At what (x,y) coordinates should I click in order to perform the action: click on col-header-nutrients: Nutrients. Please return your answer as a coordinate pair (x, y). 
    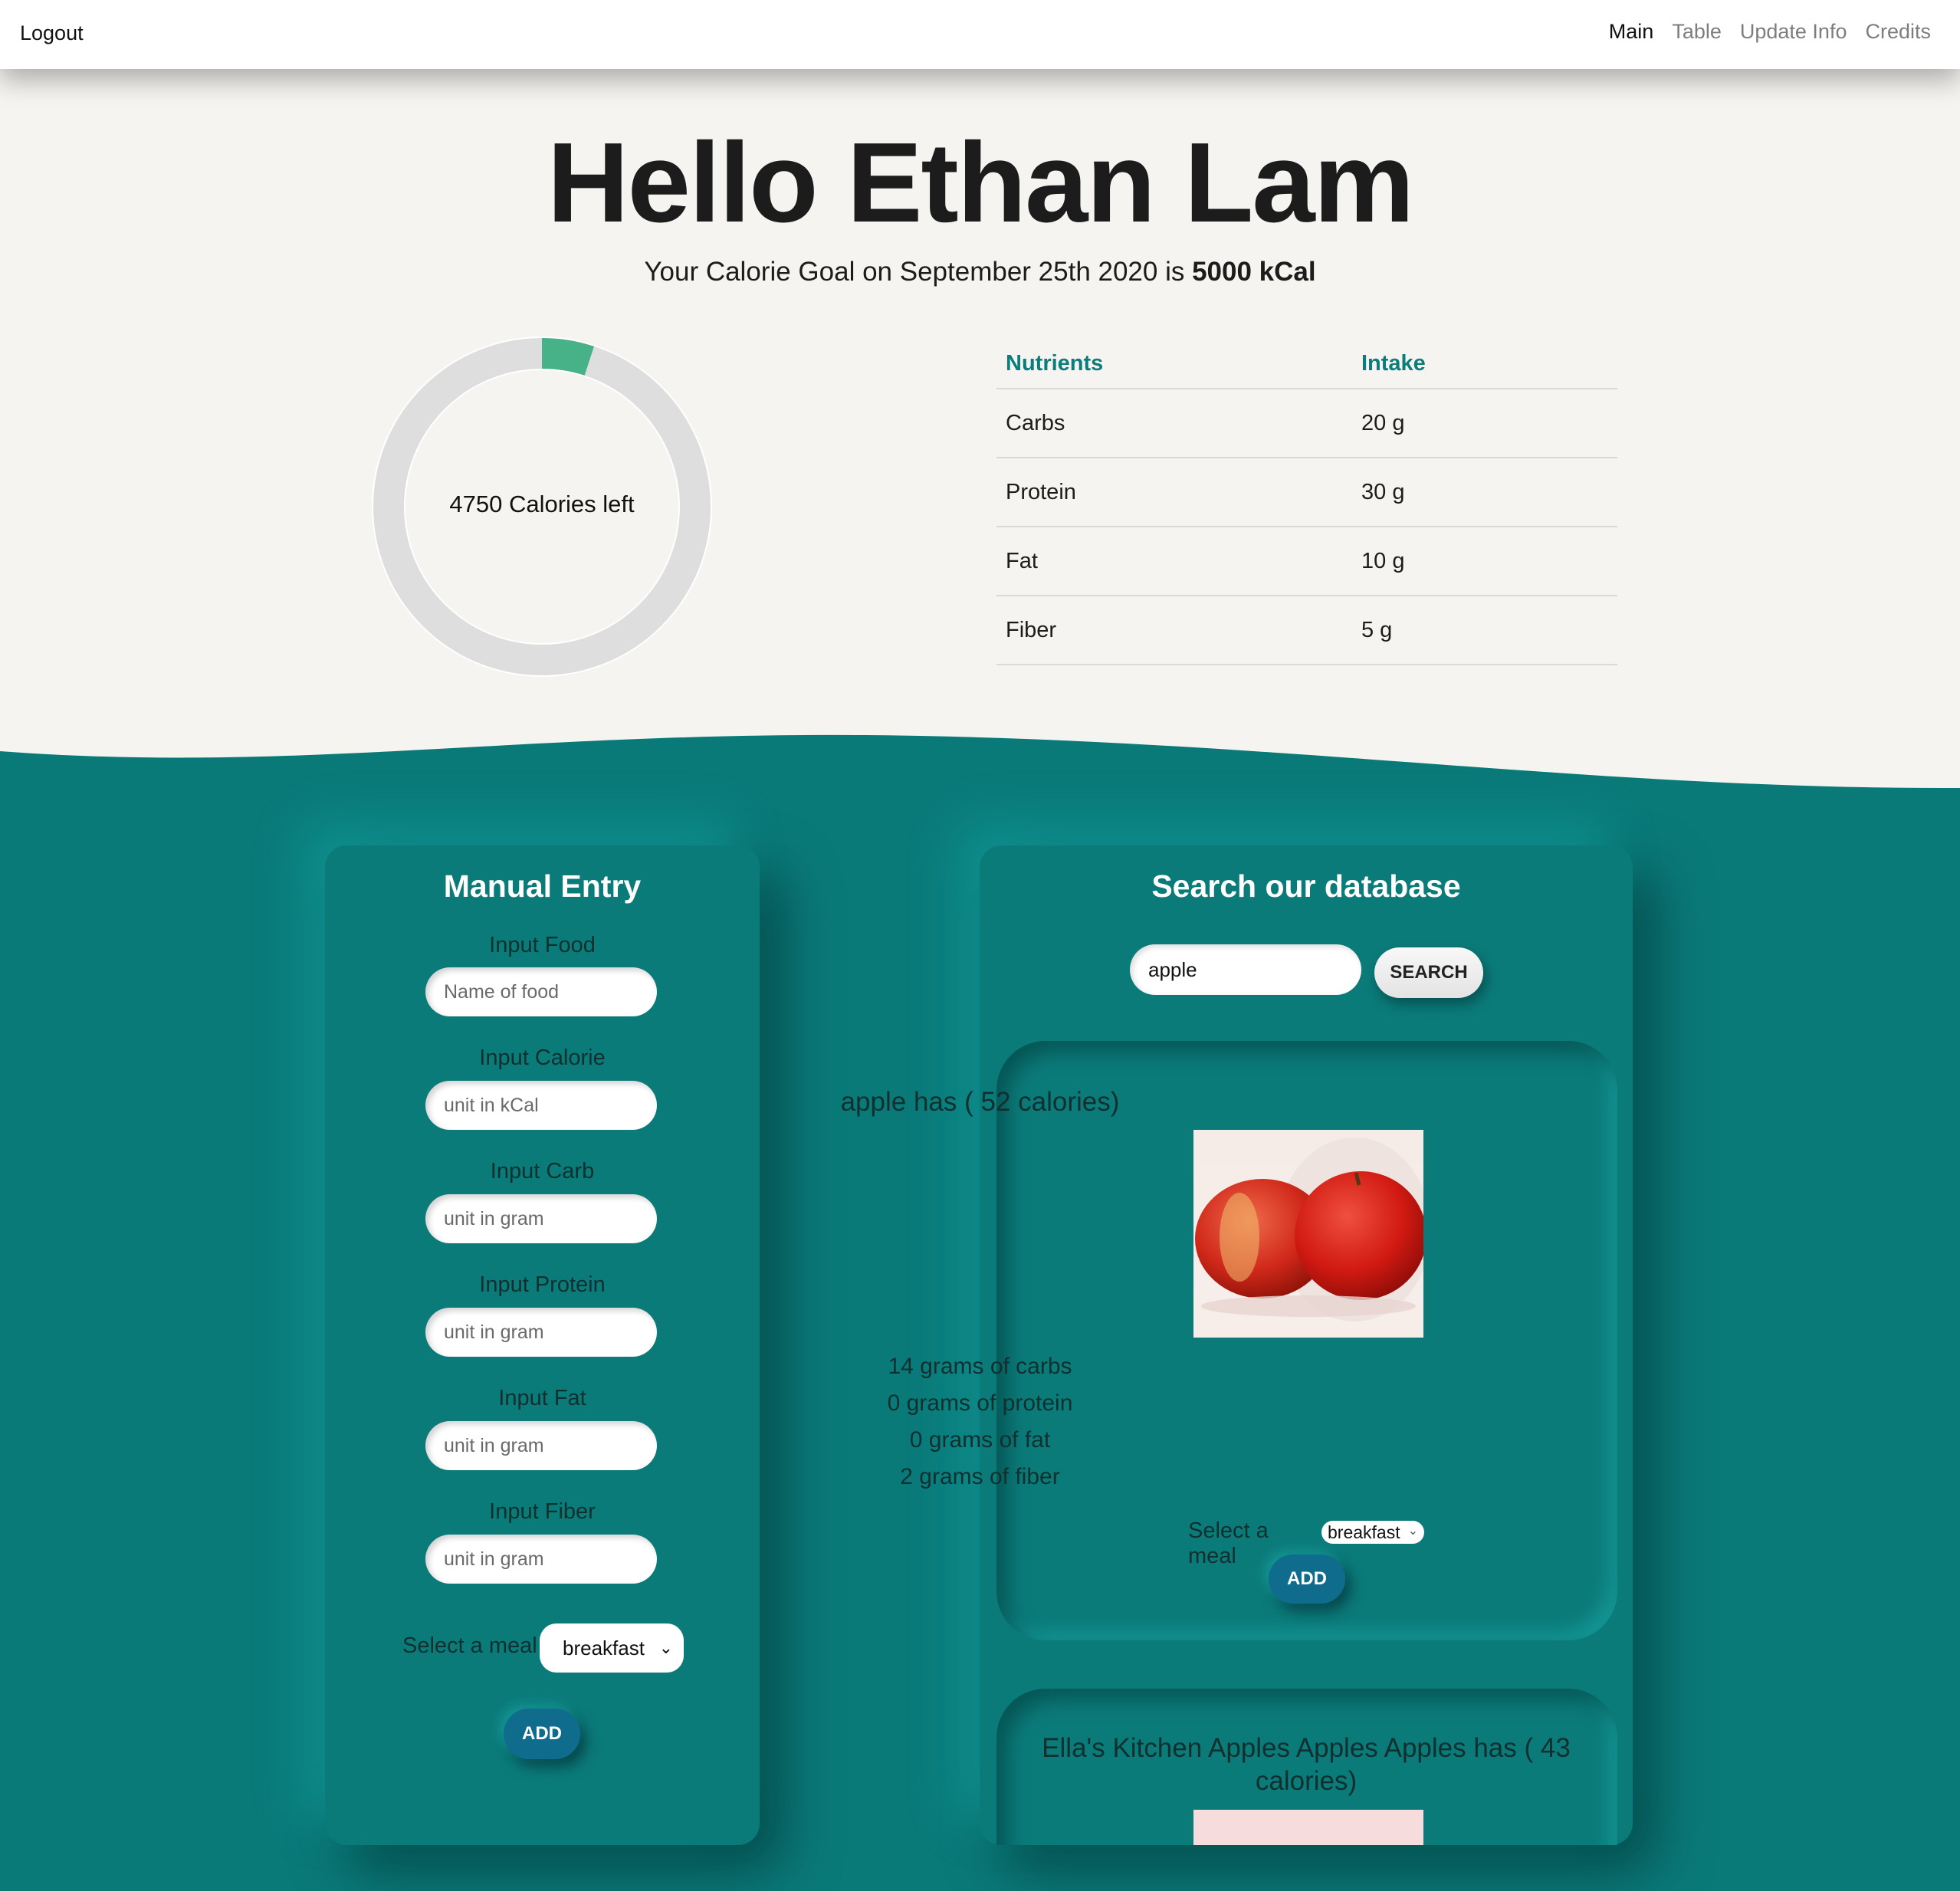
    Looking at the image, I should click on (1174, 364).